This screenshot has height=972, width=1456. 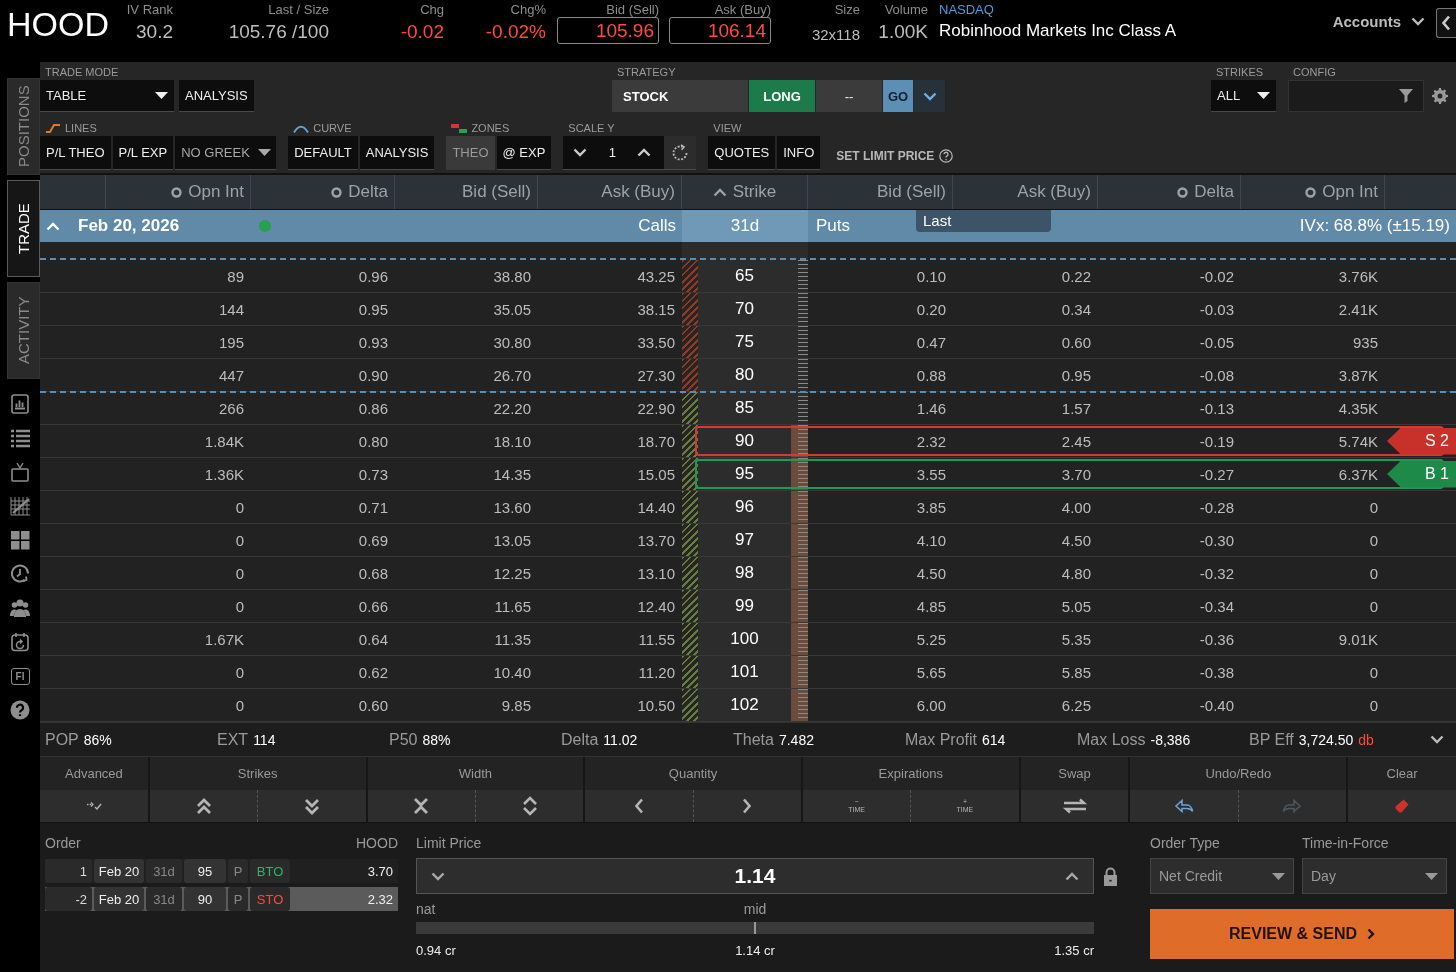 What do you see at coordinates (1358, 309) in the screenshot?
I see `open-interest: 2.41K` at bounding box center [1358, 309].